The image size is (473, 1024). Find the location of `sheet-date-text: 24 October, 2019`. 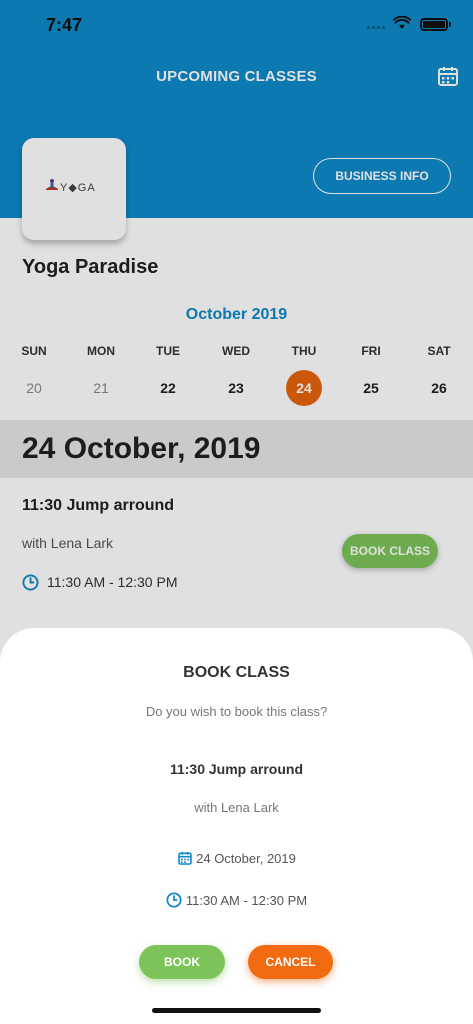

sheet-date-text: 24 October, 2019 is located at coordinates (246, 858).